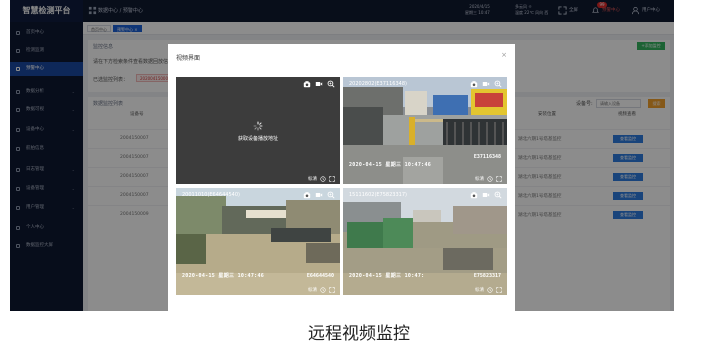 This screenshot has height=354, width=718. I want to click on loading-text: 获取设备播放地址, so click(257, 139).